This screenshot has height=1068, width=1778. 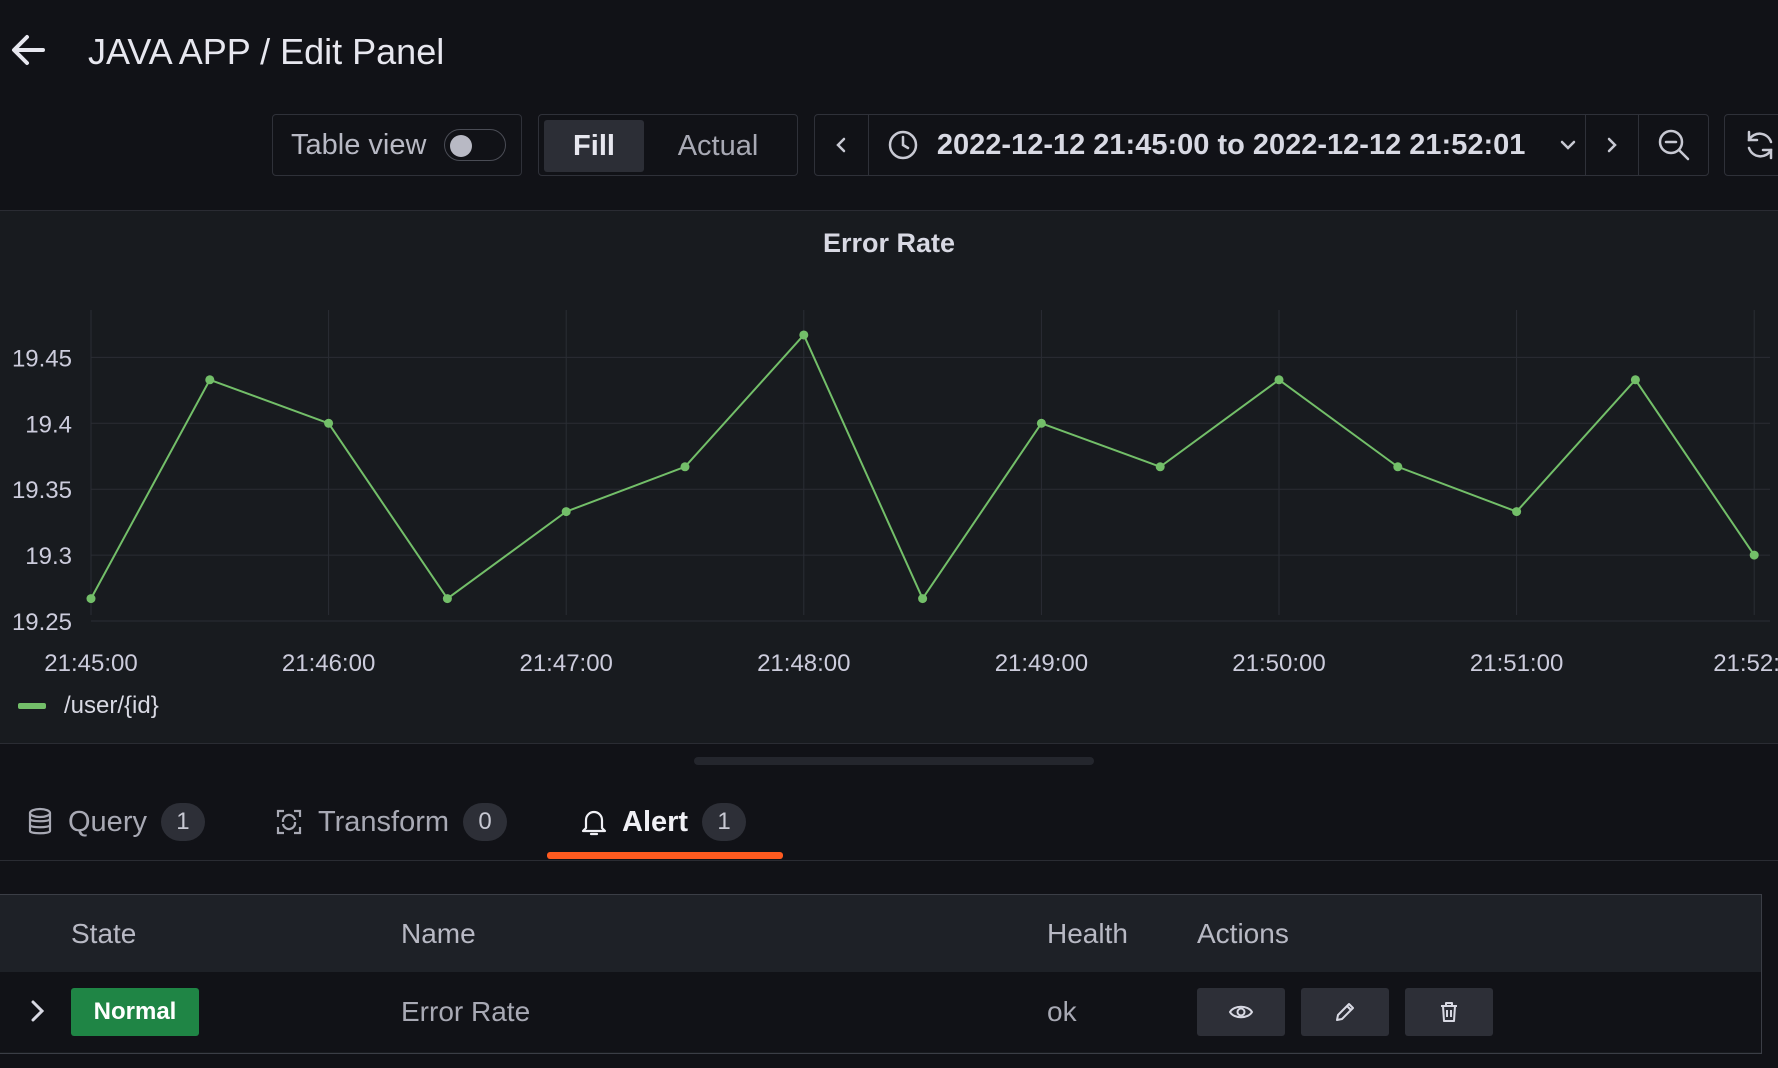 I want to click on zoom-out-icon, so click(x=1673, y=145).